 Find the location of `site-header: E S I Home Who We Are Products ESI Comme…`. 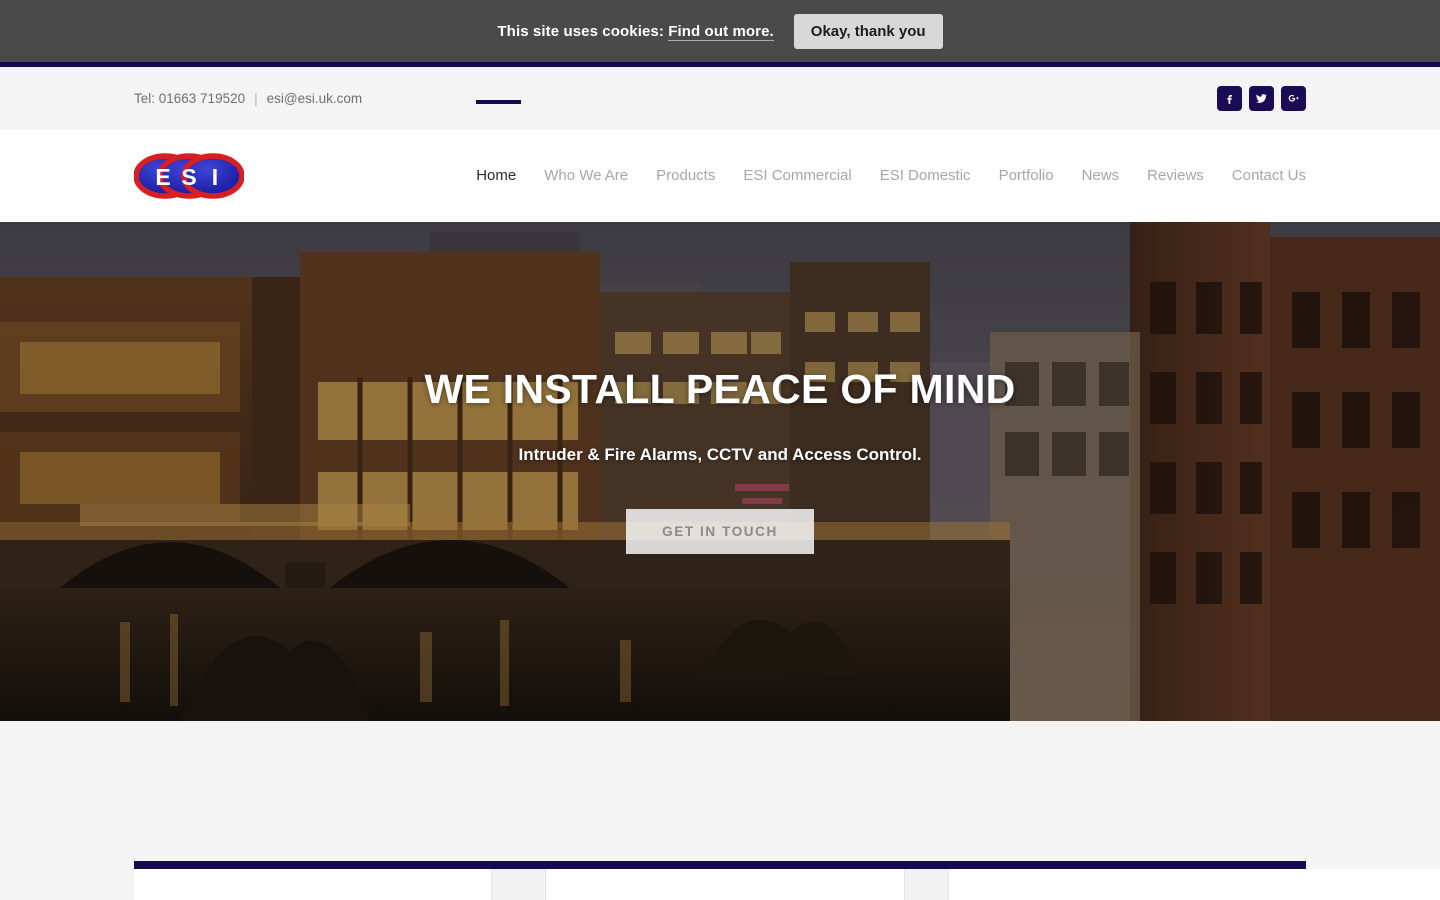

site-header: E S I Home Who We Are Products ESI Comme… is located at coordinates (720, 161).